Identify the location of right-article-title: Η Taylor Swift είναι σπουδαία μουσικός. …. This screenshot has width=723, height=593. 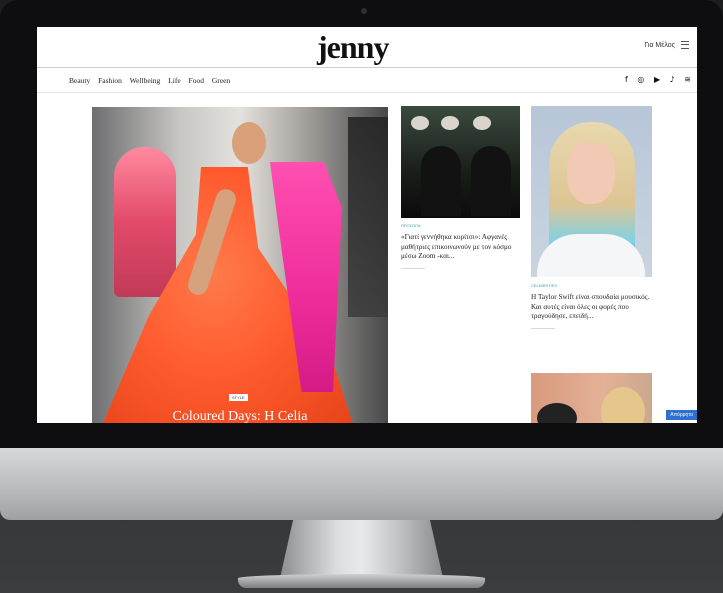
(593, 307).